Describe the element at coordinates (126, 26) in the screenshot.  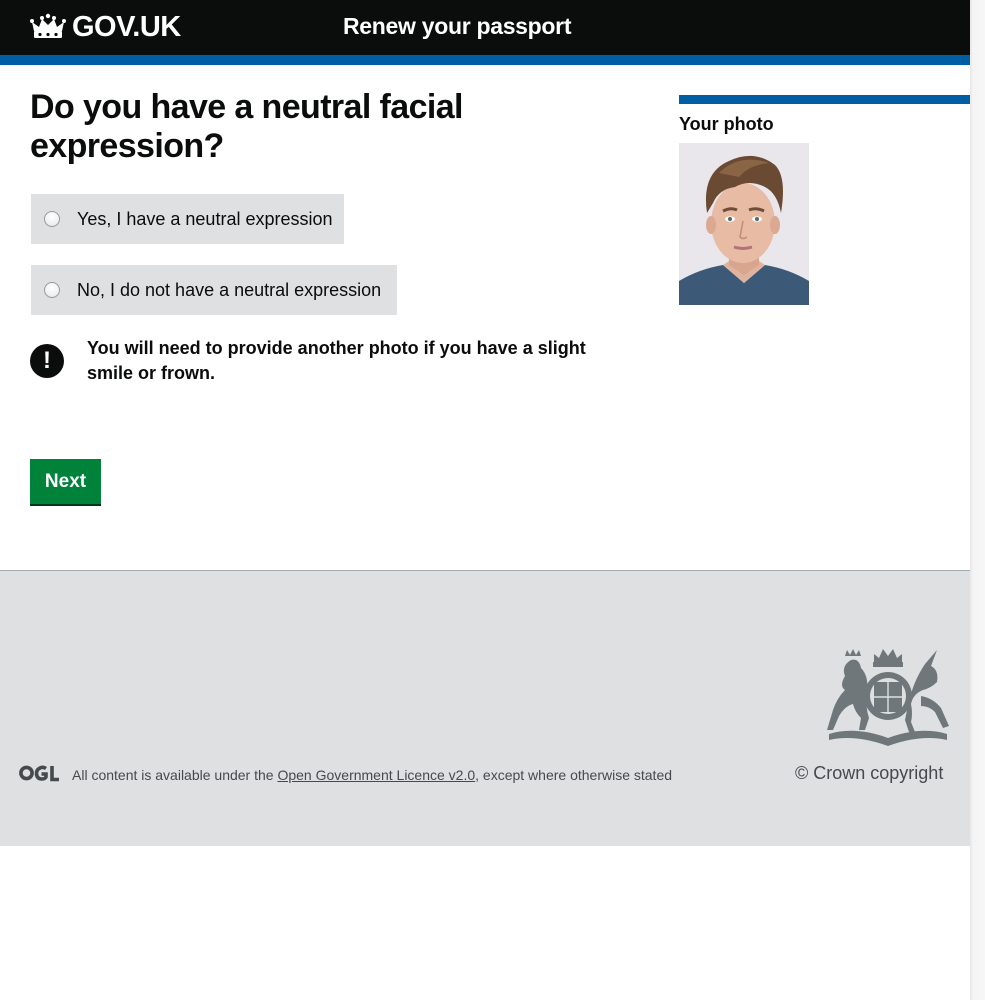
I see `logo-text: GOV.UK` at that location.